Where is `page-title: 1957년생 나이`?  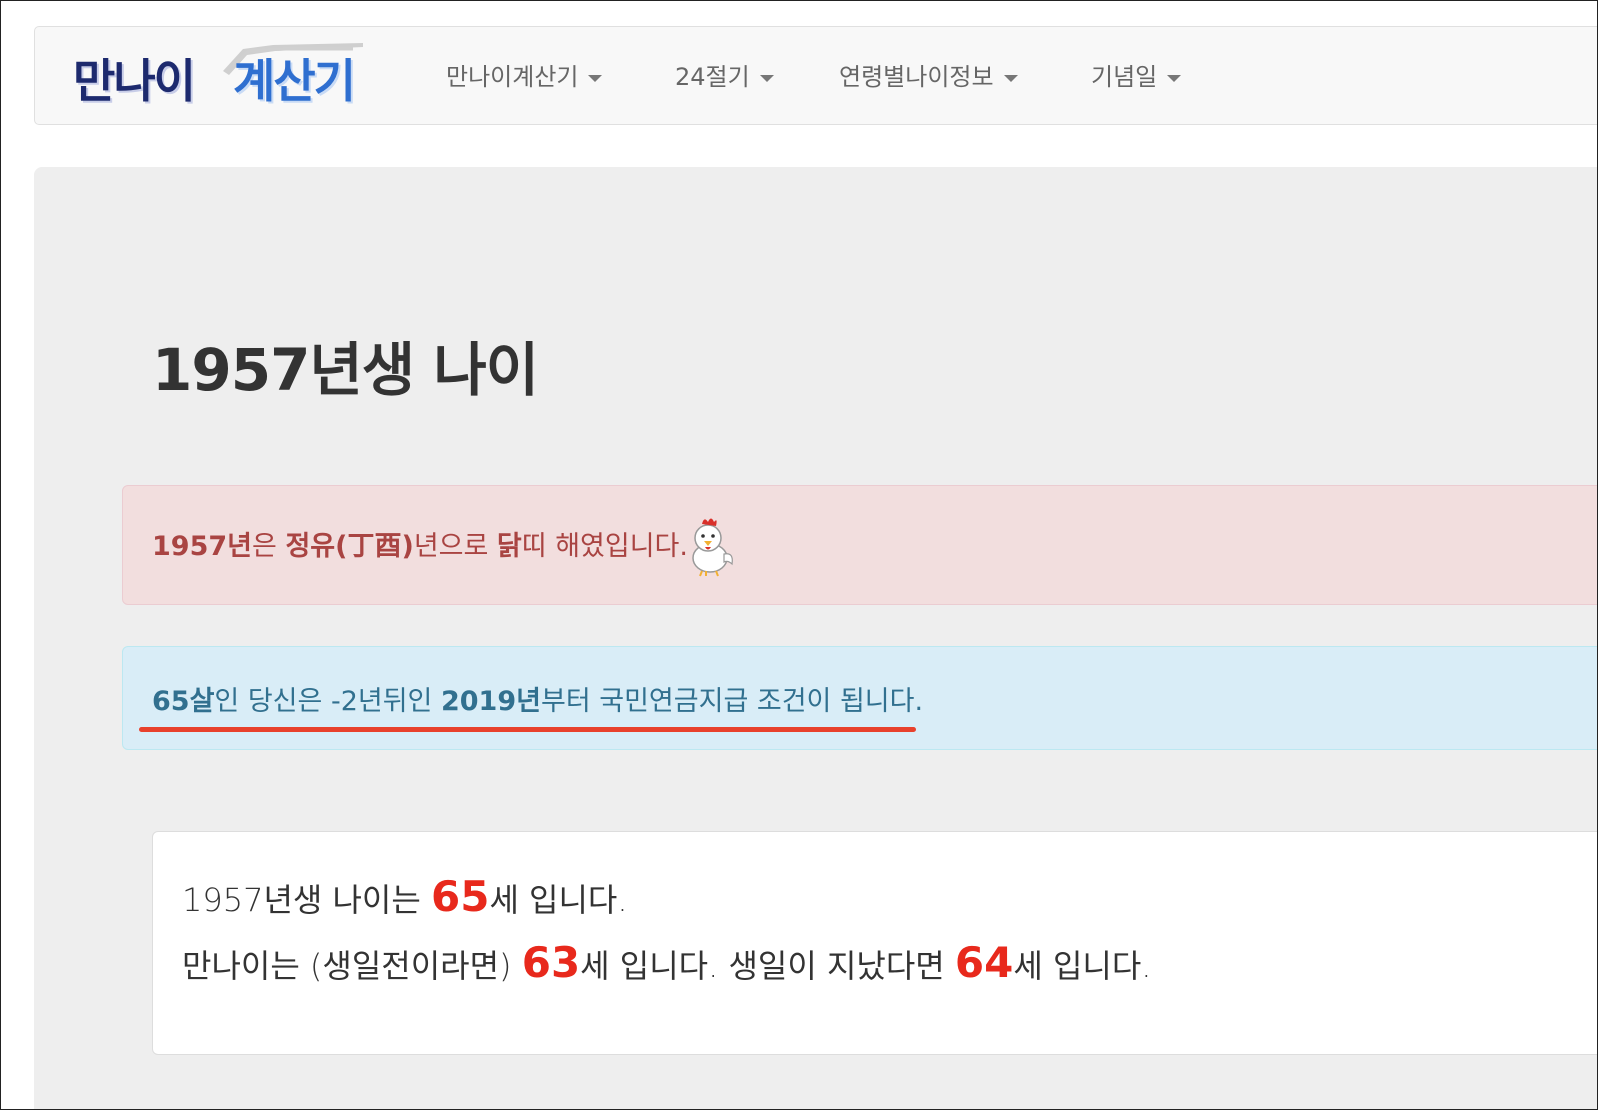 page-title: 1957년생 나이 is located at coordinates (345, 370).